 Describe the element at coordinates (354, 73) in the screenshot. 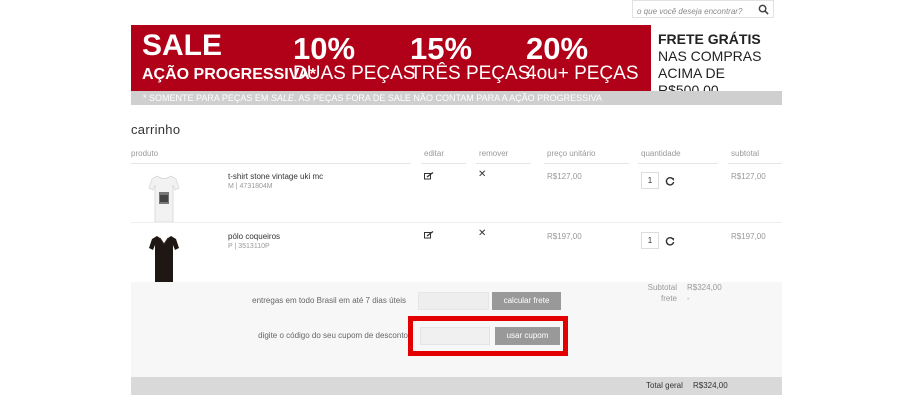

I see `offer-10-sub: DUAS PEÇAS` at that location.